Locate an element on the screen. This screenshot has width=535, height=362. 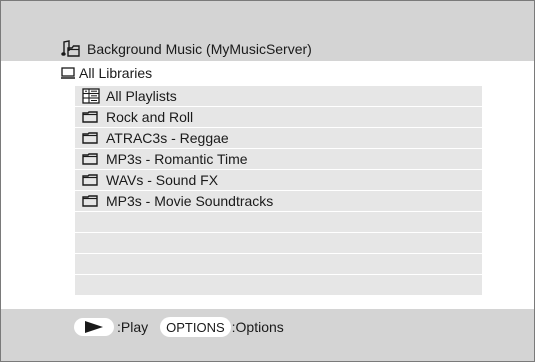
button-guide: :Play OPTIONS :Options is located at coordinates (179, 327).